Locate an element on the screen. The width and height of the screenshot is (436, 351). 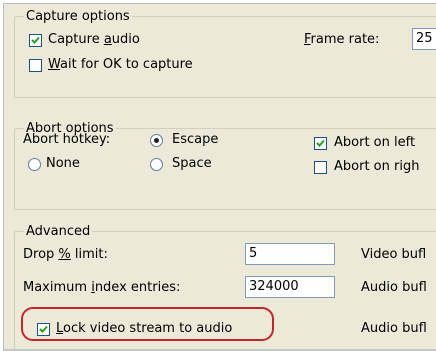
abort-on-left-label: Abort on left is located at coordinates (374, 142).